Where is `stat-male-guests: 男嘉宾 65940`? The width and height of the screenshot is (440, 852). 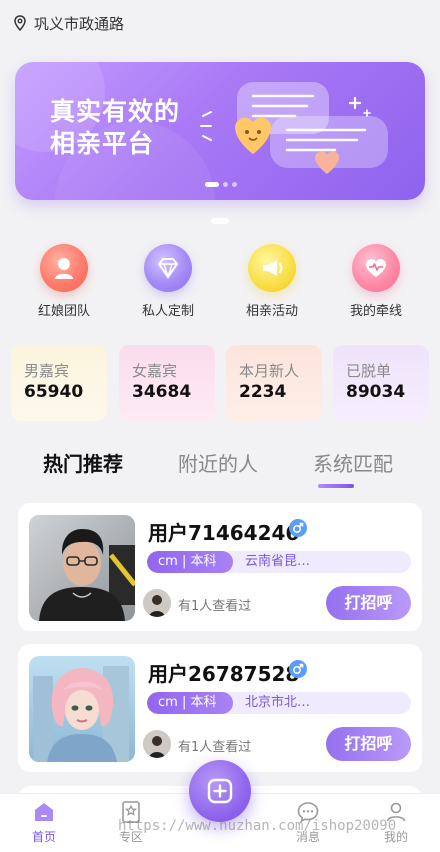 stat-male-guests: 男嘉宾 65940 is located at coordinates (59, 383).